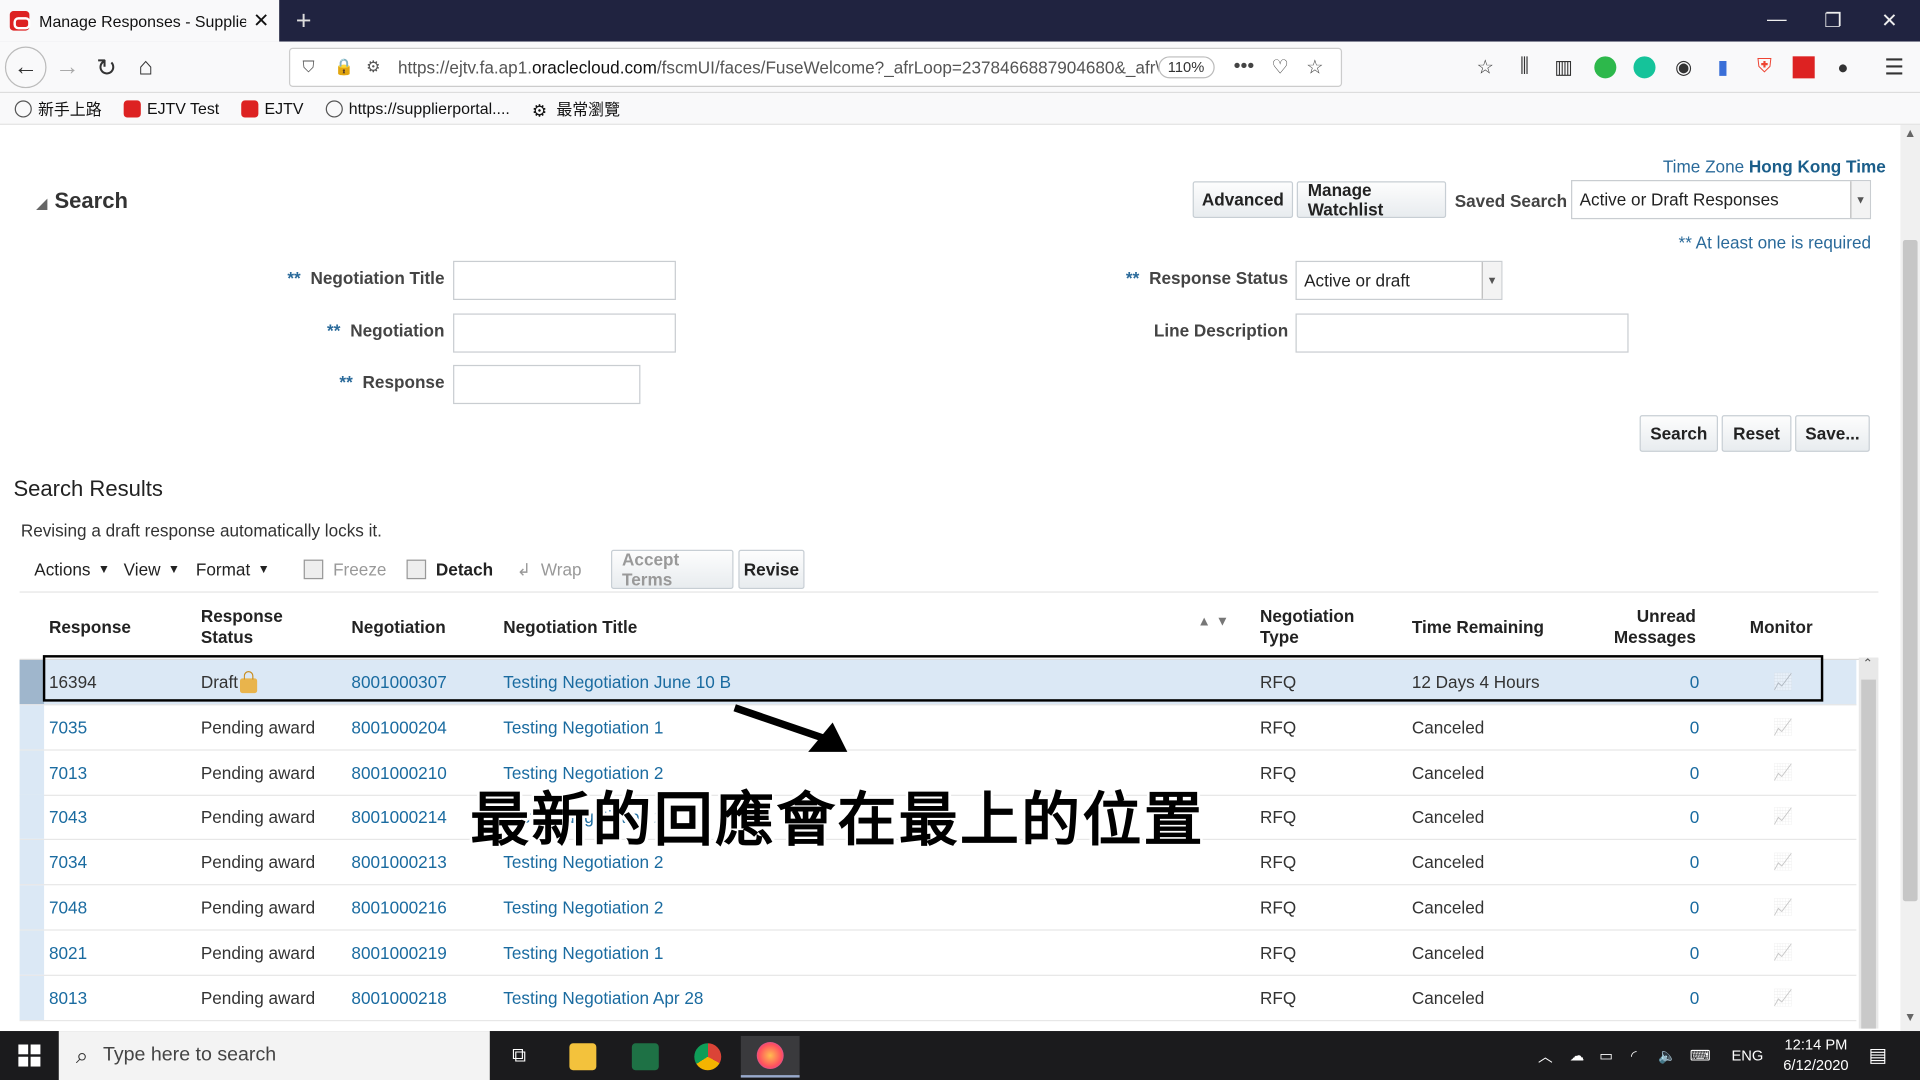 The width and height of the screenshot is (1920, 1080). I want to click on freeze-button: Freeze, so click(344, 569).